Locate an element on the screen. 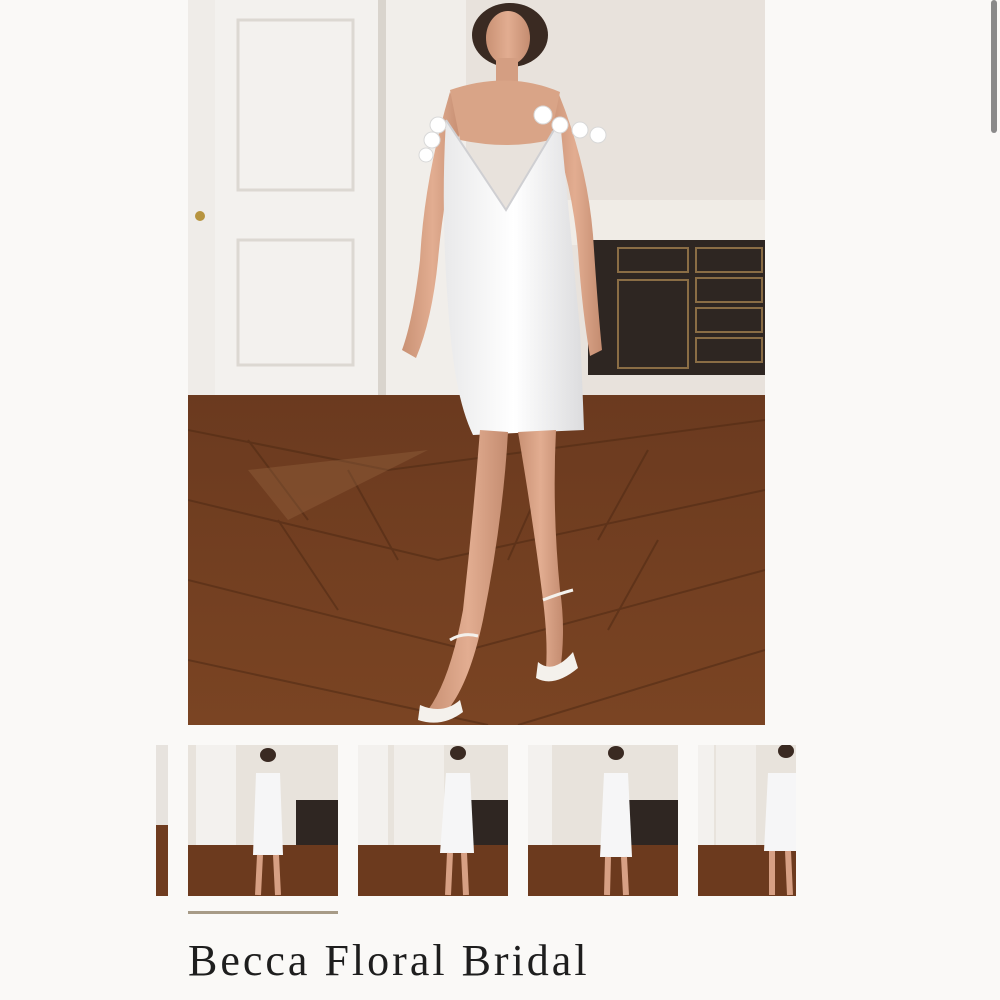 This screenshot has width=1000, height=1000. product-title: Becca Floral Bridal is located at coordinates (389, 960).